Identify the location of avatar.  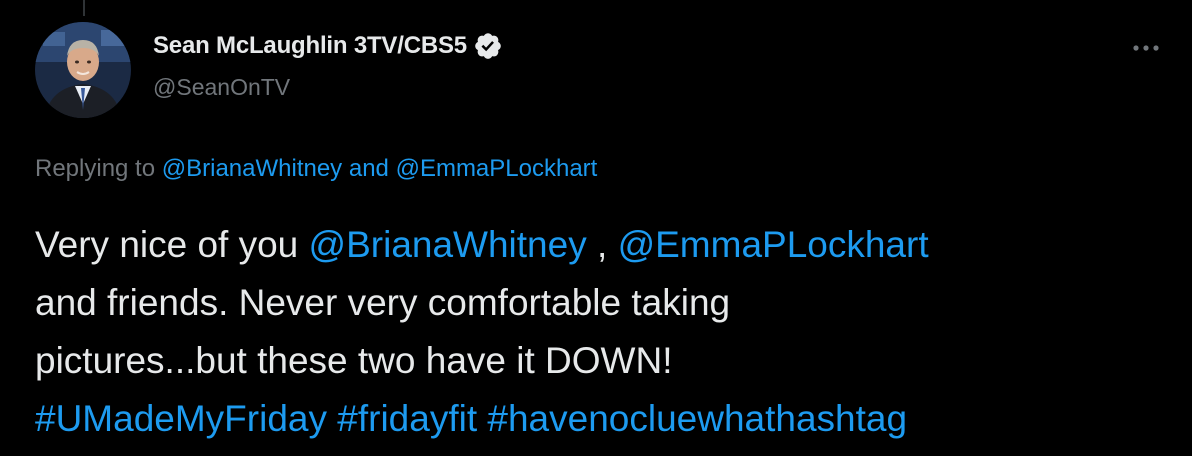
(83, 70).